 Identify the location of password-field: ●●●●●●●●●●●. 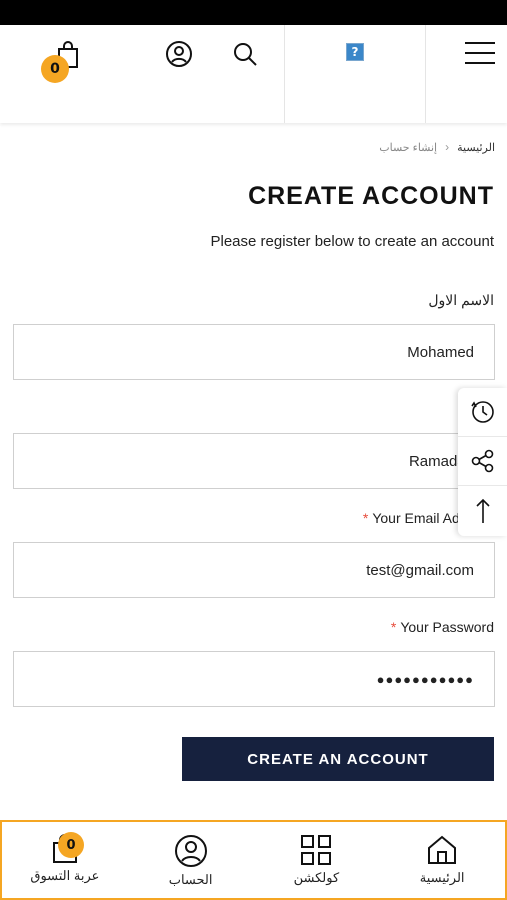
(254, 679).